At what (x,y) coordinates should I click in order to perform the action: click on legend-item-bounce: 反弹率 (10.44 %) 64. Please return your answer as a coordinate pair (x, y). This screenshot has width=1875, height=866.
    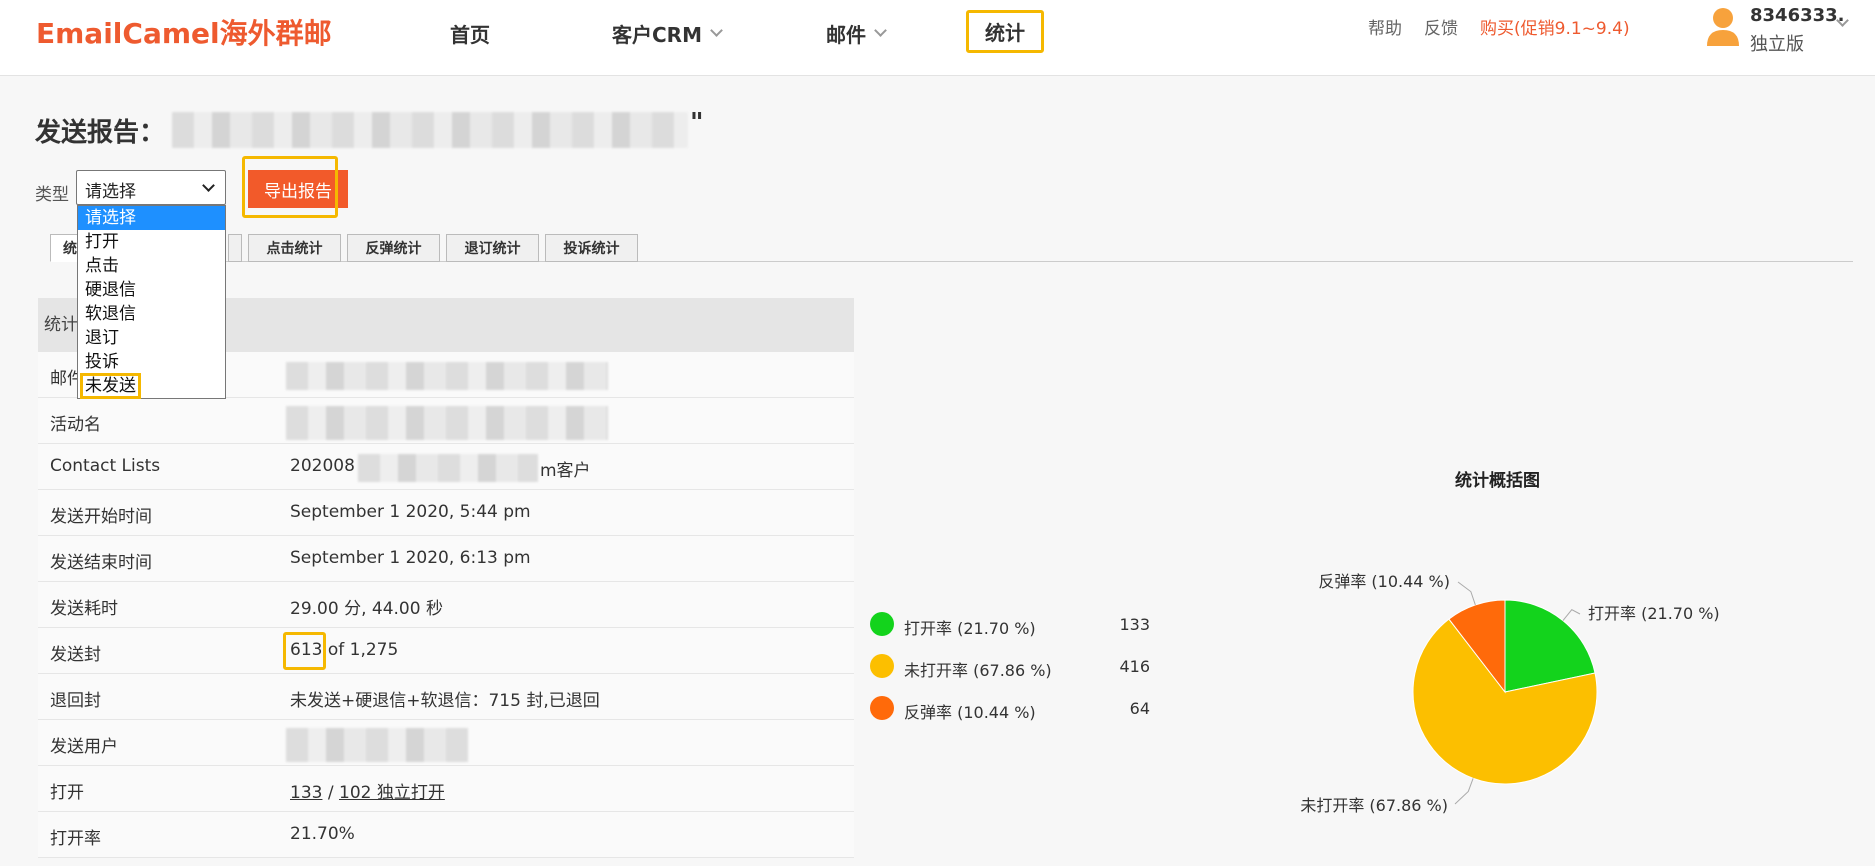
    Looking at the image, I should click on (1010, 715).